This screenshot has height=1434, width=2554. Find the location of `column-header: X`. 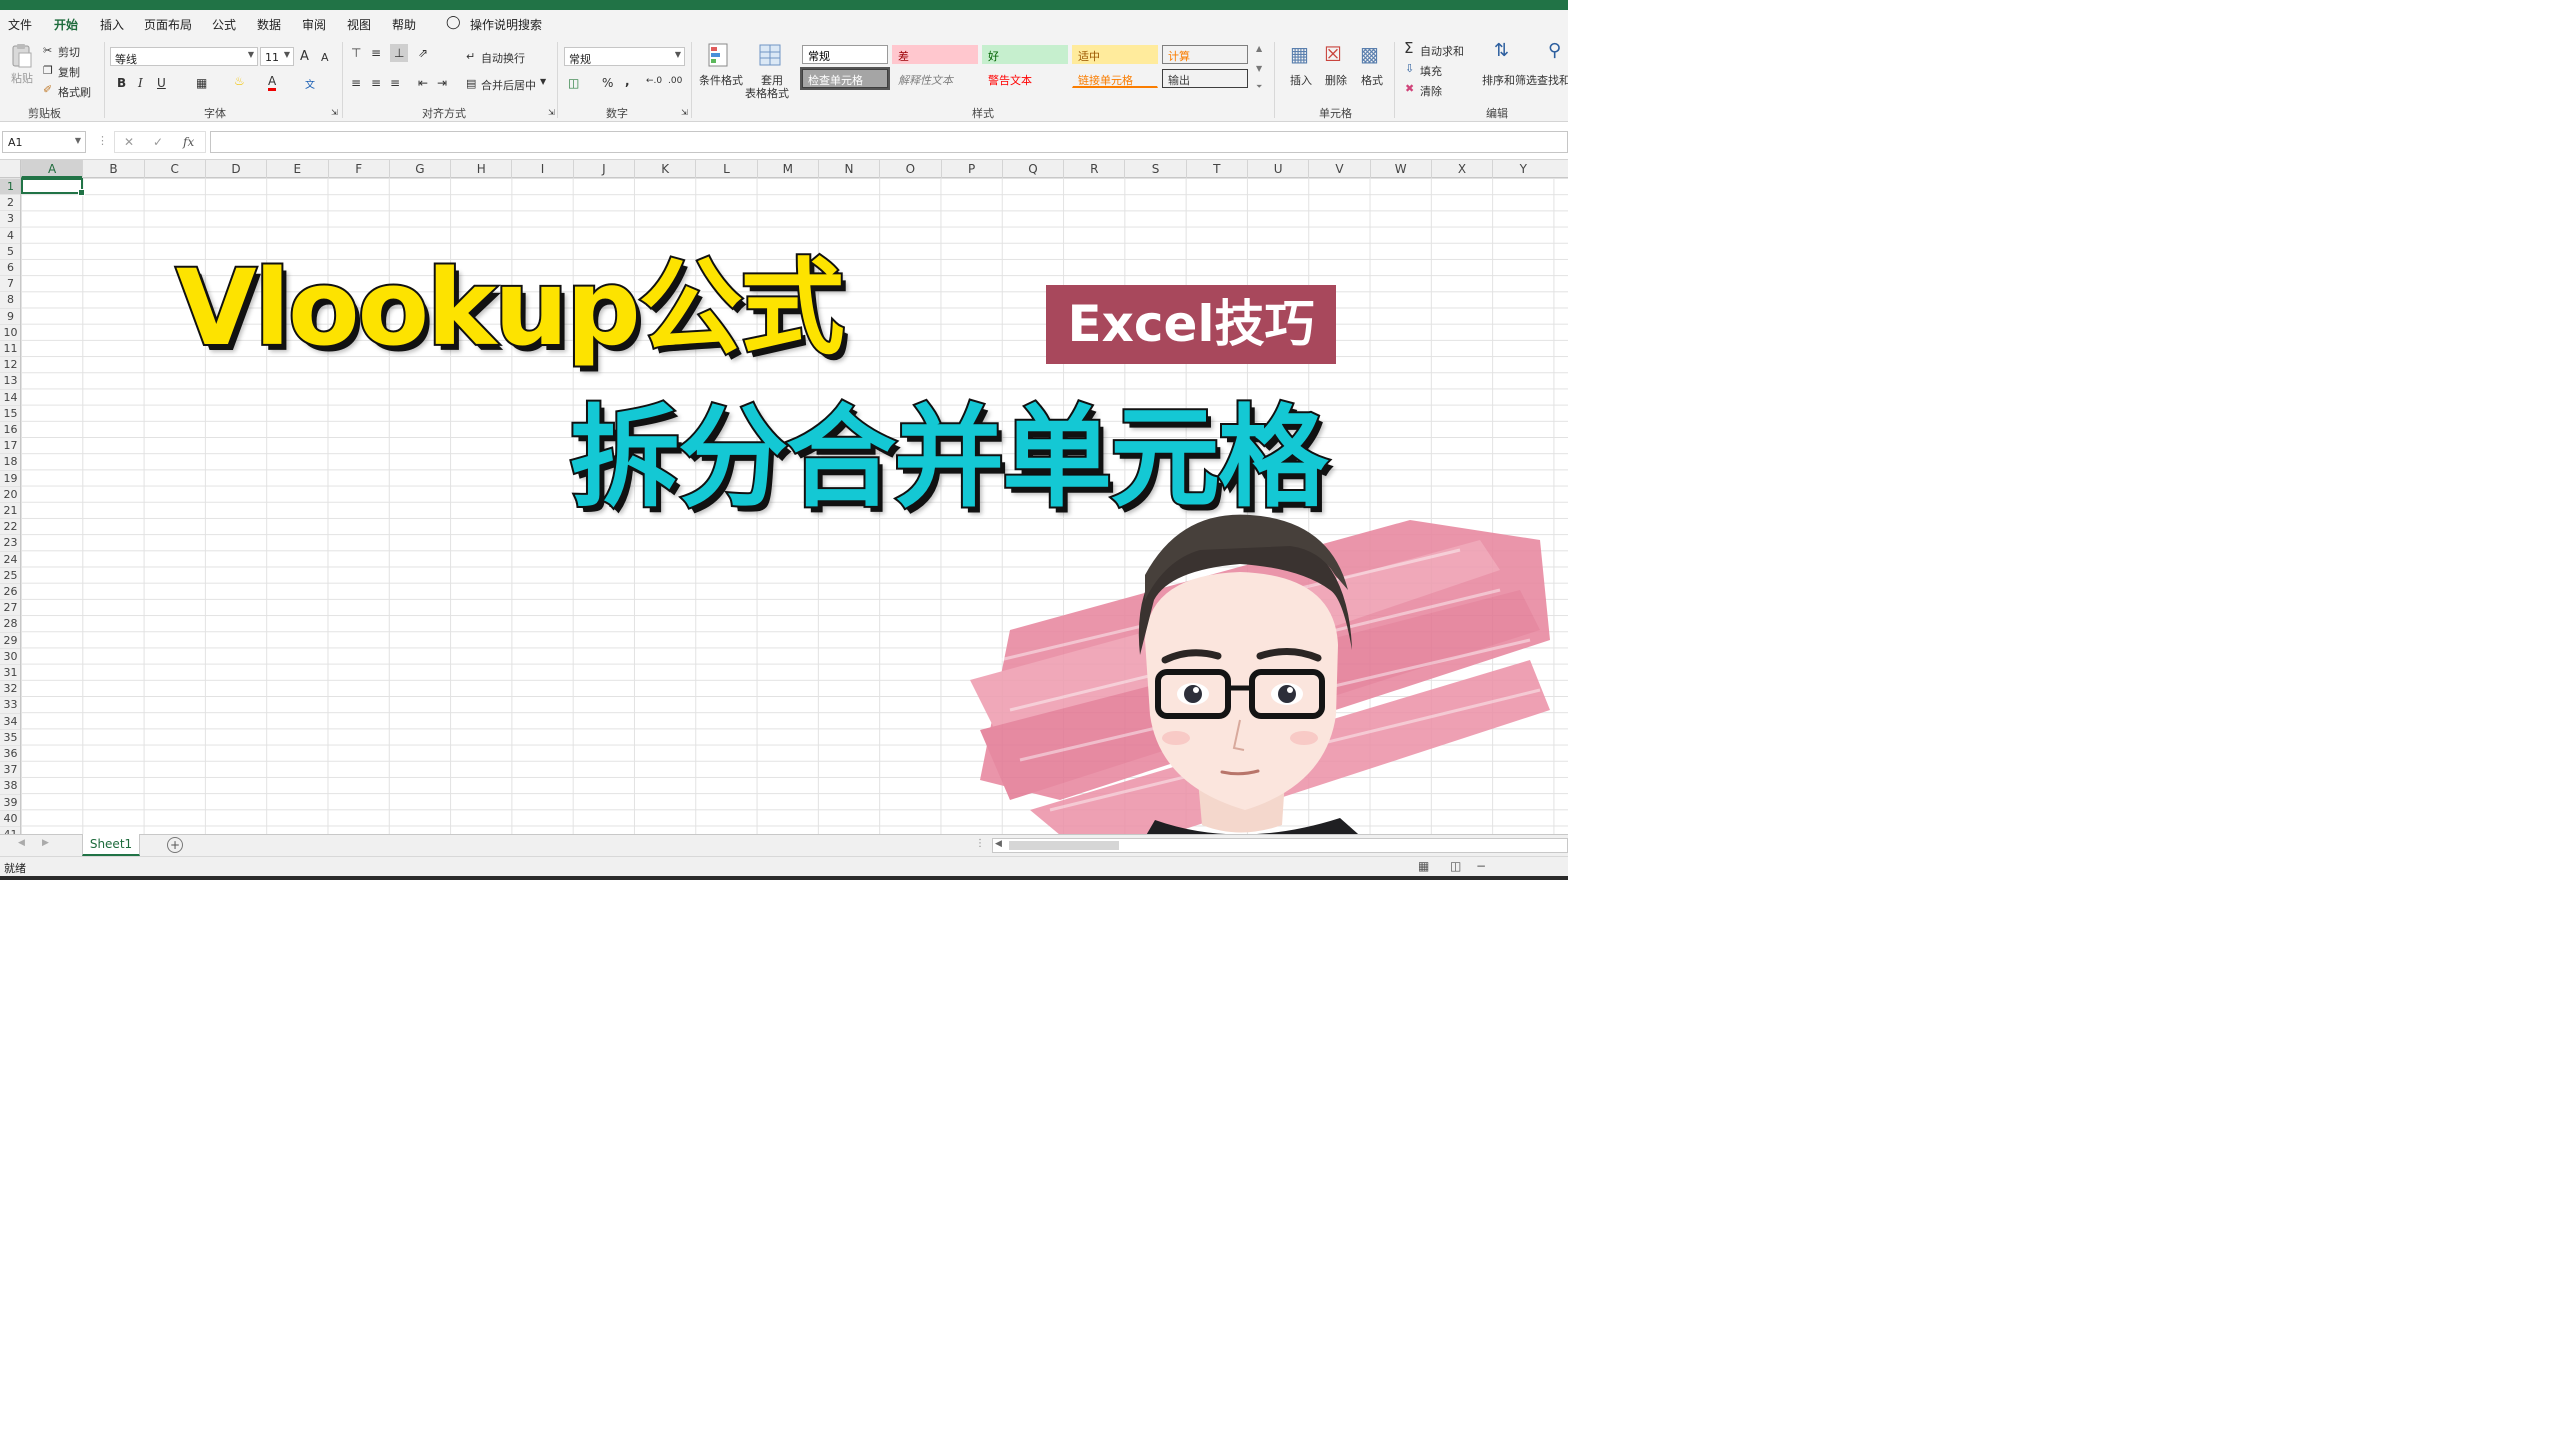

column-header: X is located at coordinates (1461, 169).